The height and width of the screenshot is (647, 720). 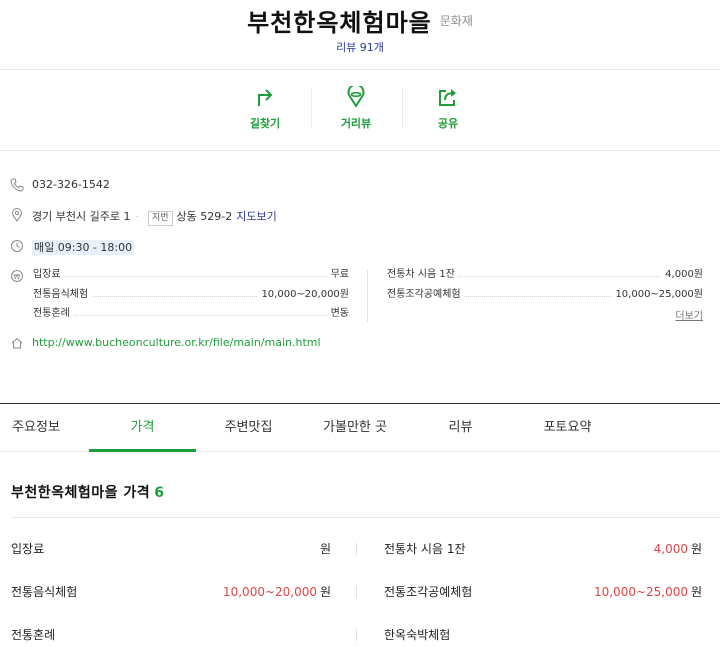 I want to click on place-name: 부천한옥체험마을, so click(x=339, y=23).